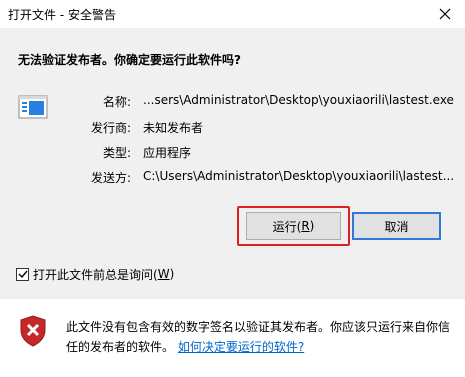 This screenshot has width=465, height=377. I want to click on application-file-icon, so click(33, 107).